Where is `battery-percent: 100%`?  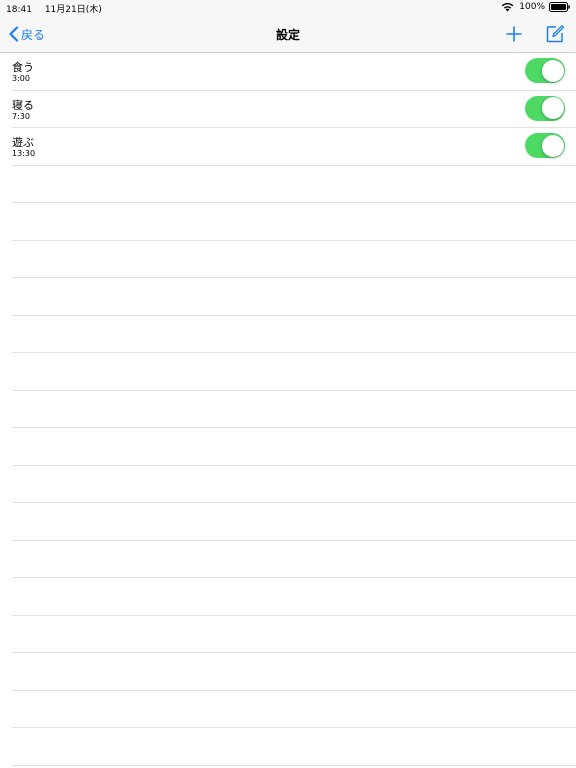
battery-percent: 100% is located at coordinates (532, 7).